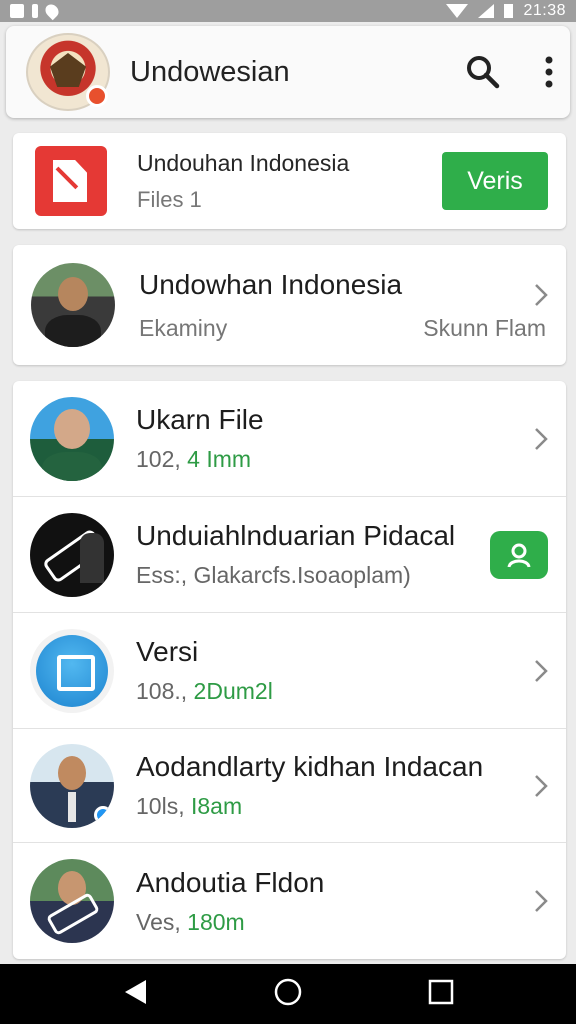 The image size is (576, 1024). I want to click on list-item-subtitle: Ess:, Glakarcfs.Isoaoplam), so click(313, 575).